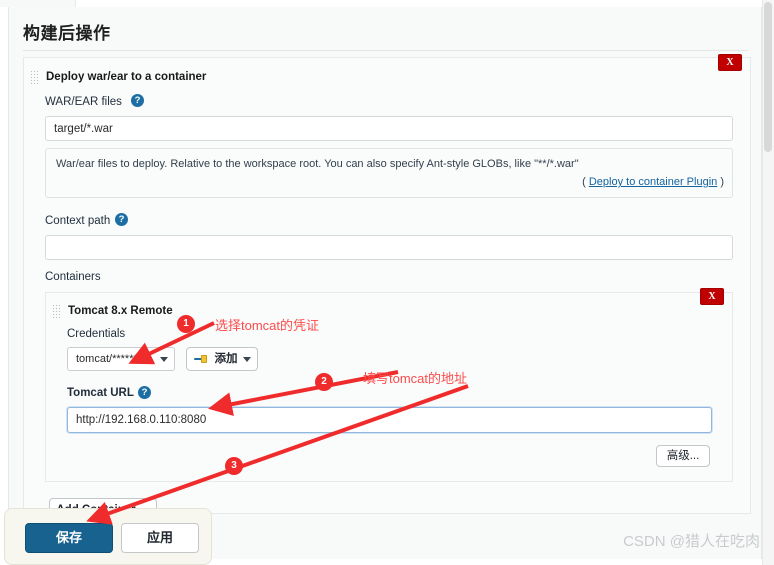 This screenshot has width=774, height=565. I want to click on deploy-to-container-plugin-link: Deploy to container Plugin, so click(653, 182).